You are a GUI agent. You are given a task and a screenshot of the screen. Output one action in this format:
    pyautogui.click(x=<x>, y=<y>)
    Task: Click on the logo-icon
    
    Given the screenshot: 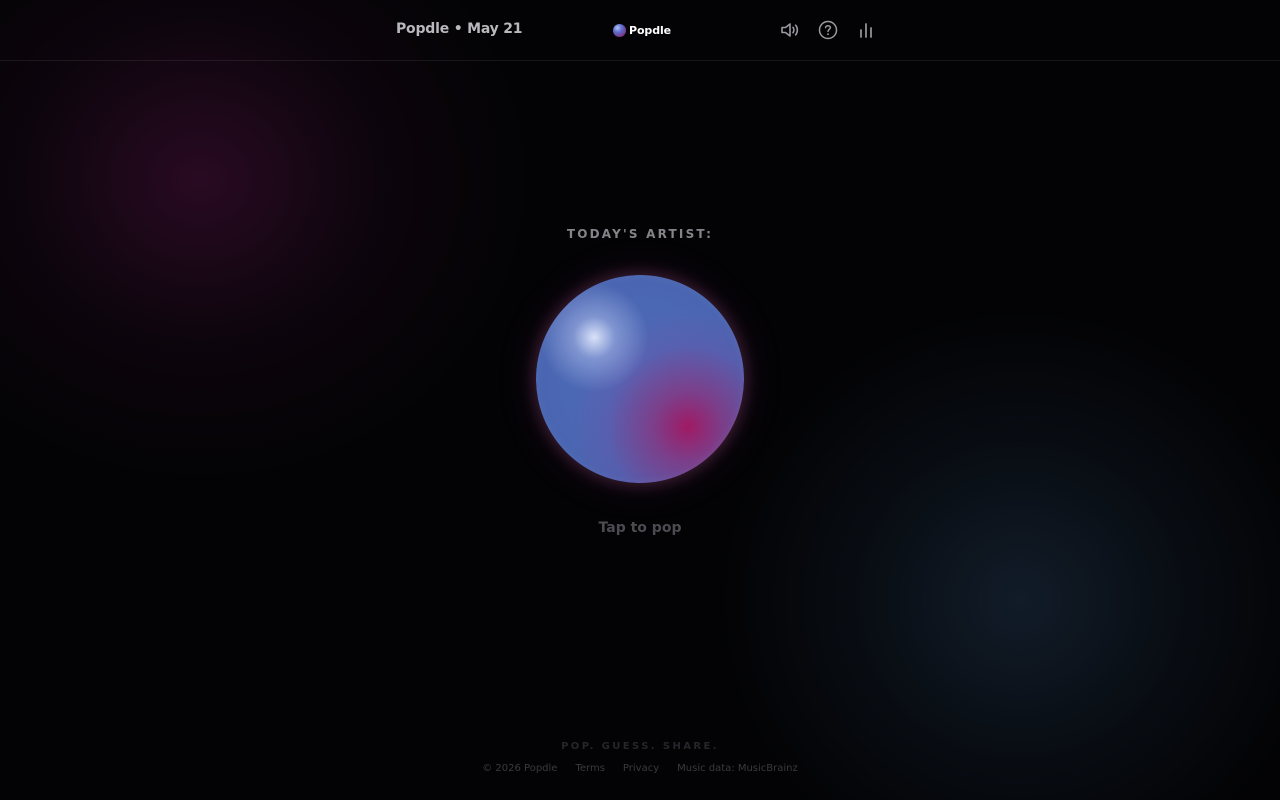 What is the action you would take?
    pyautogui.click(x=619, y=30)
    